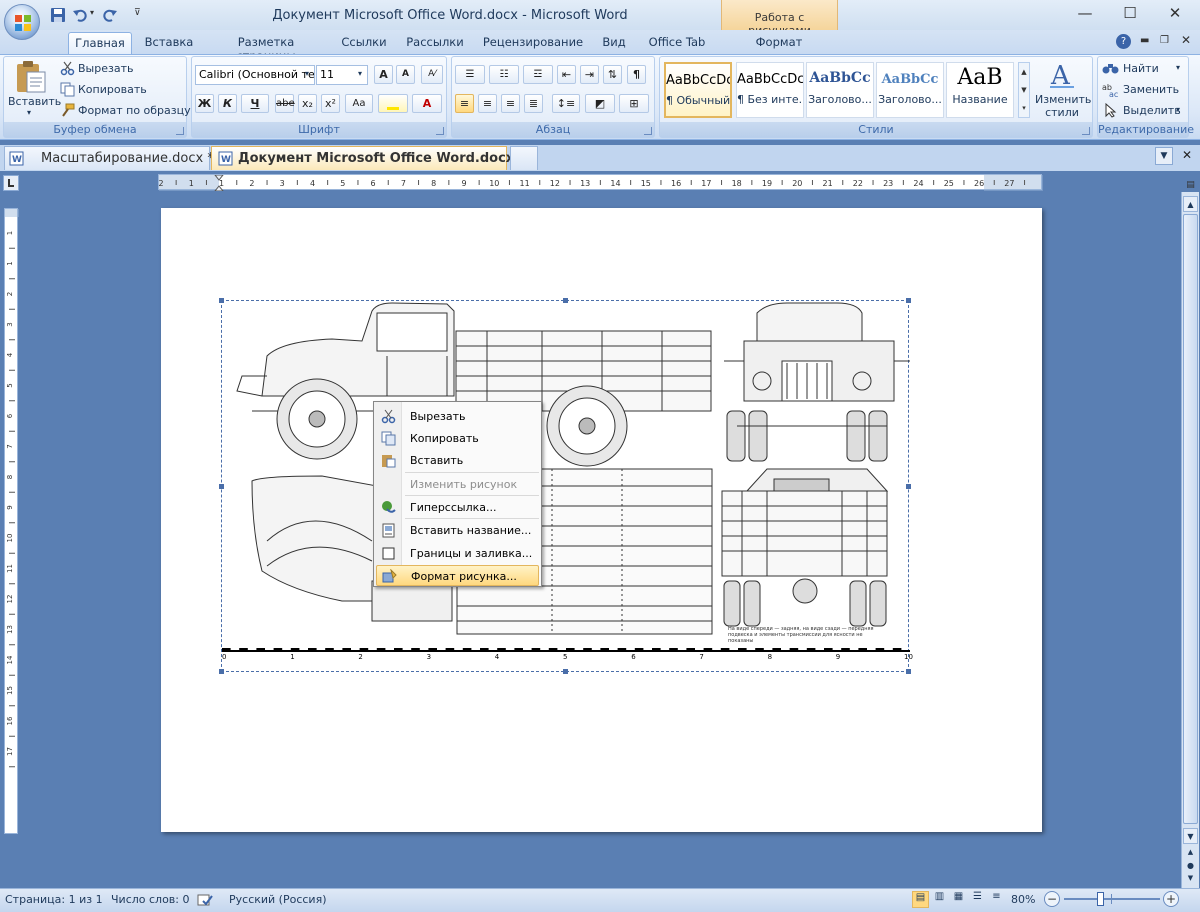 Image resolution: width=1200 pixels, height=912 pixels. What do you see at coordinates (169, 43) in the screenshot?
I see `tab-insert: Вставка` at bounding box center [169, 43].